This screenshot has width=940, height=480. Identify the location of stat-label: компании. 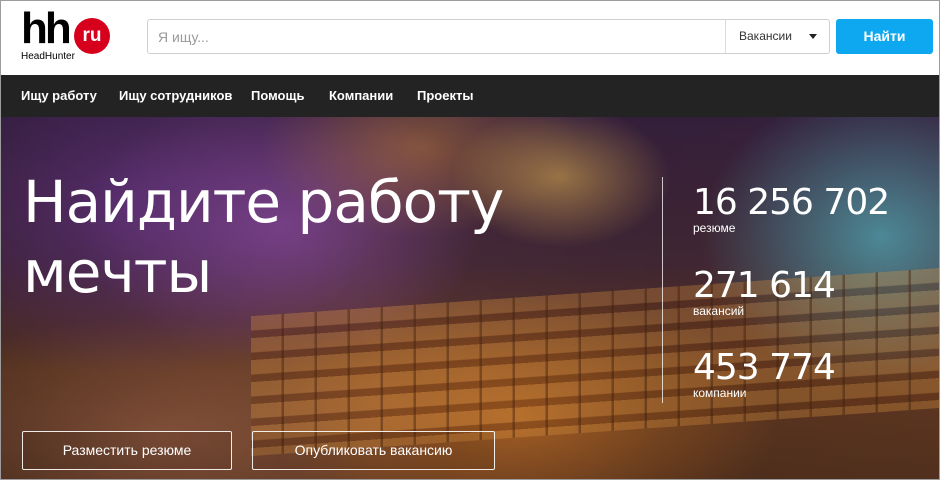
(720, 393).